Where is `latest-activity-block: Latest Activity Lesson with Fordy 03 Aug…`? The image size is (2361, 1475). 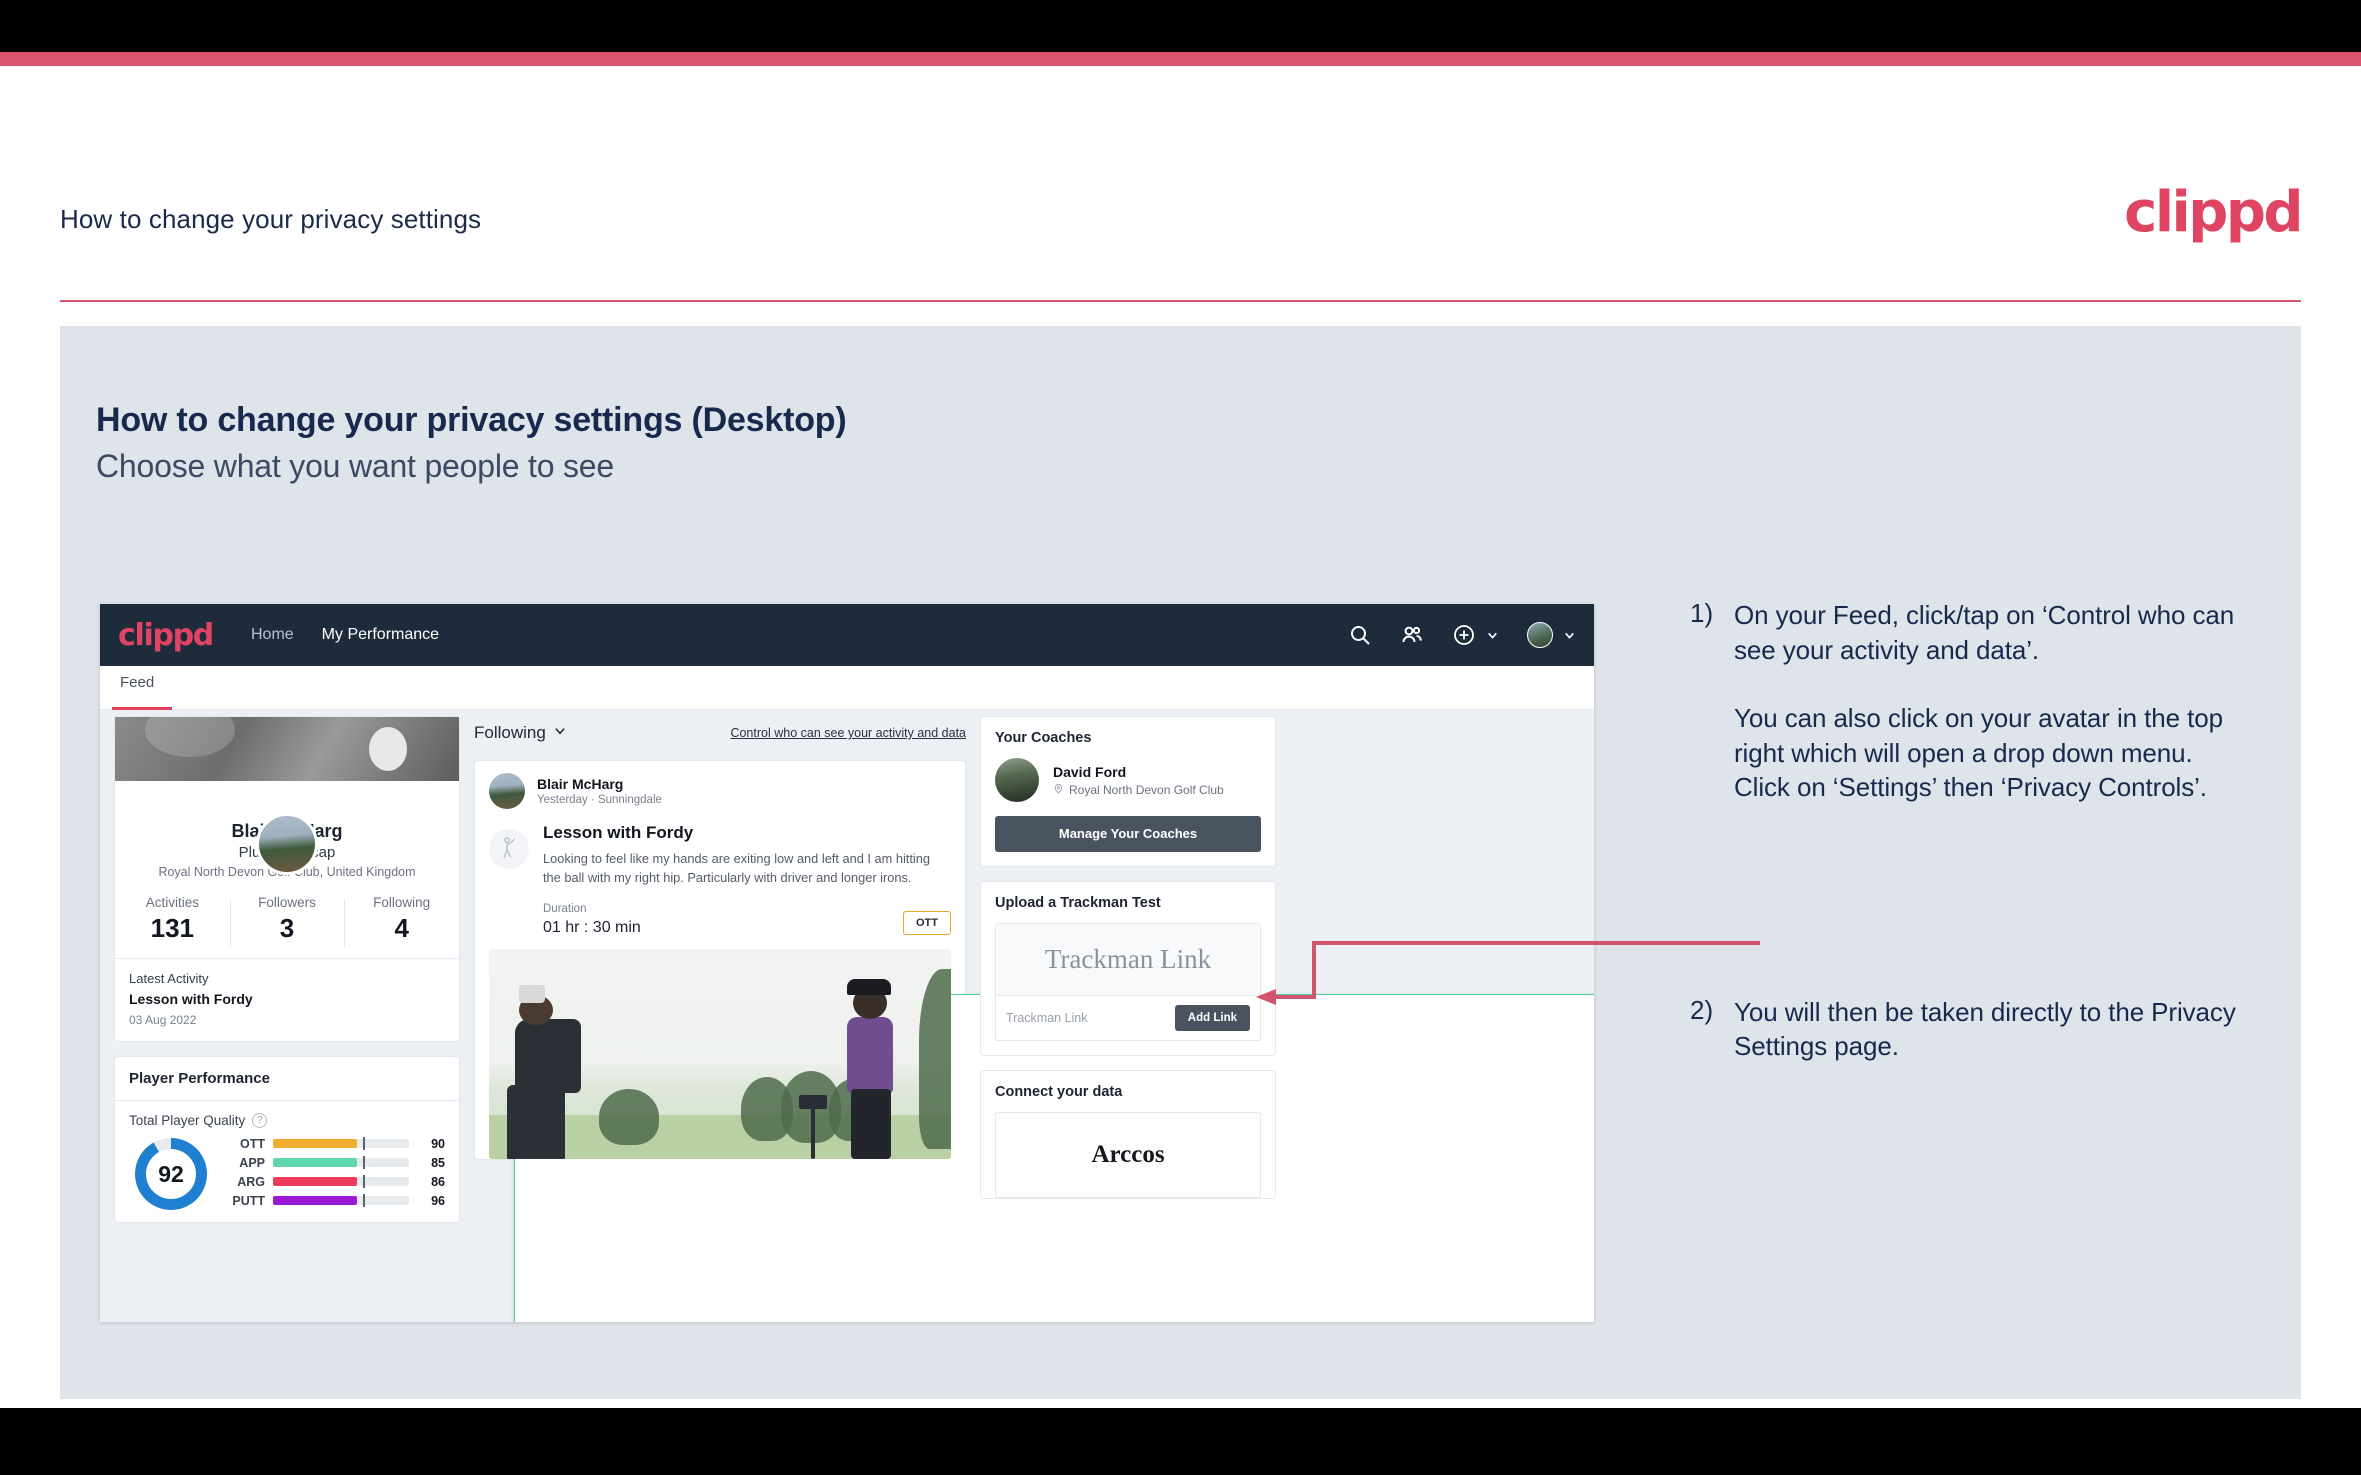 latest-activity-block: Latest Activity Lesson with Fordy 03 Aug… is located at coordinates (287, 999).